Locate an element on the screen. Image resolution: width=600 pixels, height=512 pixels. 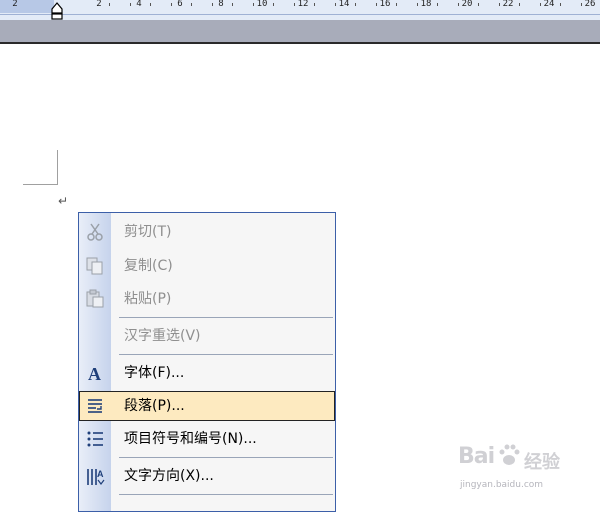
indent-marker-icon is located at coordinates (57, 11).